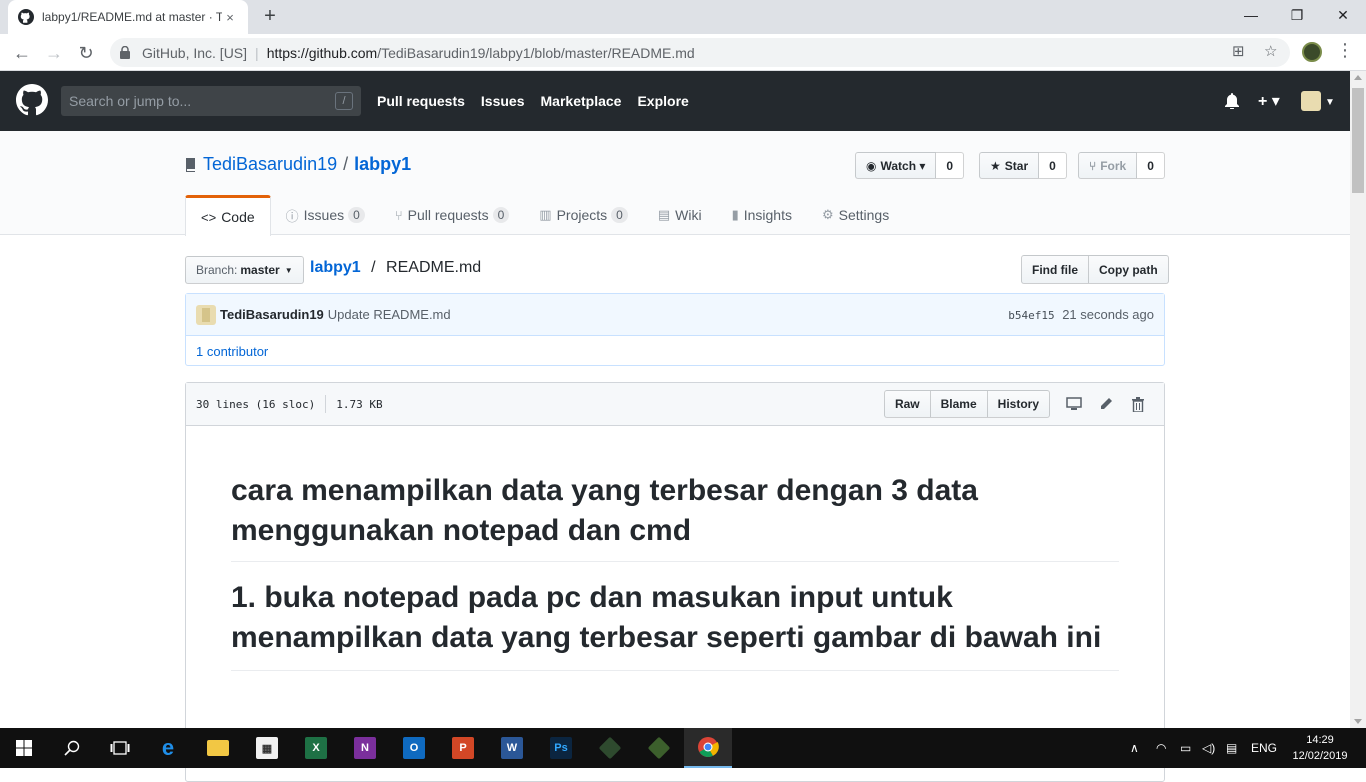 Image resolution: width=1366 pixels, height=782 pixels. Describe the element at coordinates (267, 748) in the screenshot. I see `store-icon: ▦` at that location.